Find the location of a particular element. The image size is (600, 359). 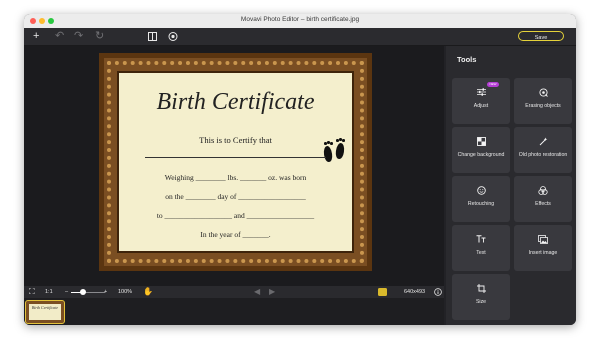

zoom-level: 100% is located at coordinates (125, 292).